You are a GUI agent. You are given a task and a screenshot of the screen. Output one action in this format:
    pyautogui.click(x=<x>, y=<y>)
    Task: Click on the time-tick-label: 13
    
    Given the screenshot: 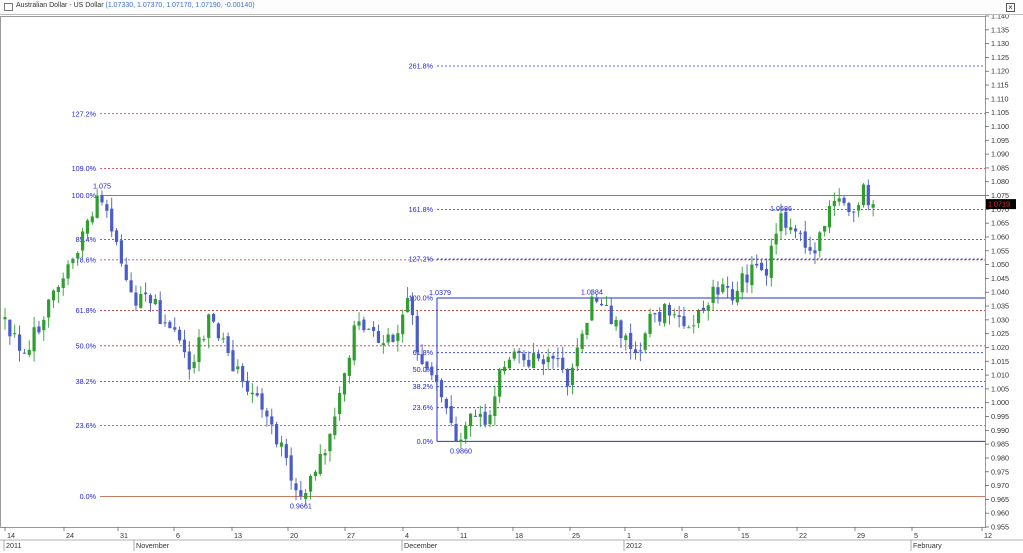 What is the action you would take?
    pyautogui.click(x=238, y=535)
    